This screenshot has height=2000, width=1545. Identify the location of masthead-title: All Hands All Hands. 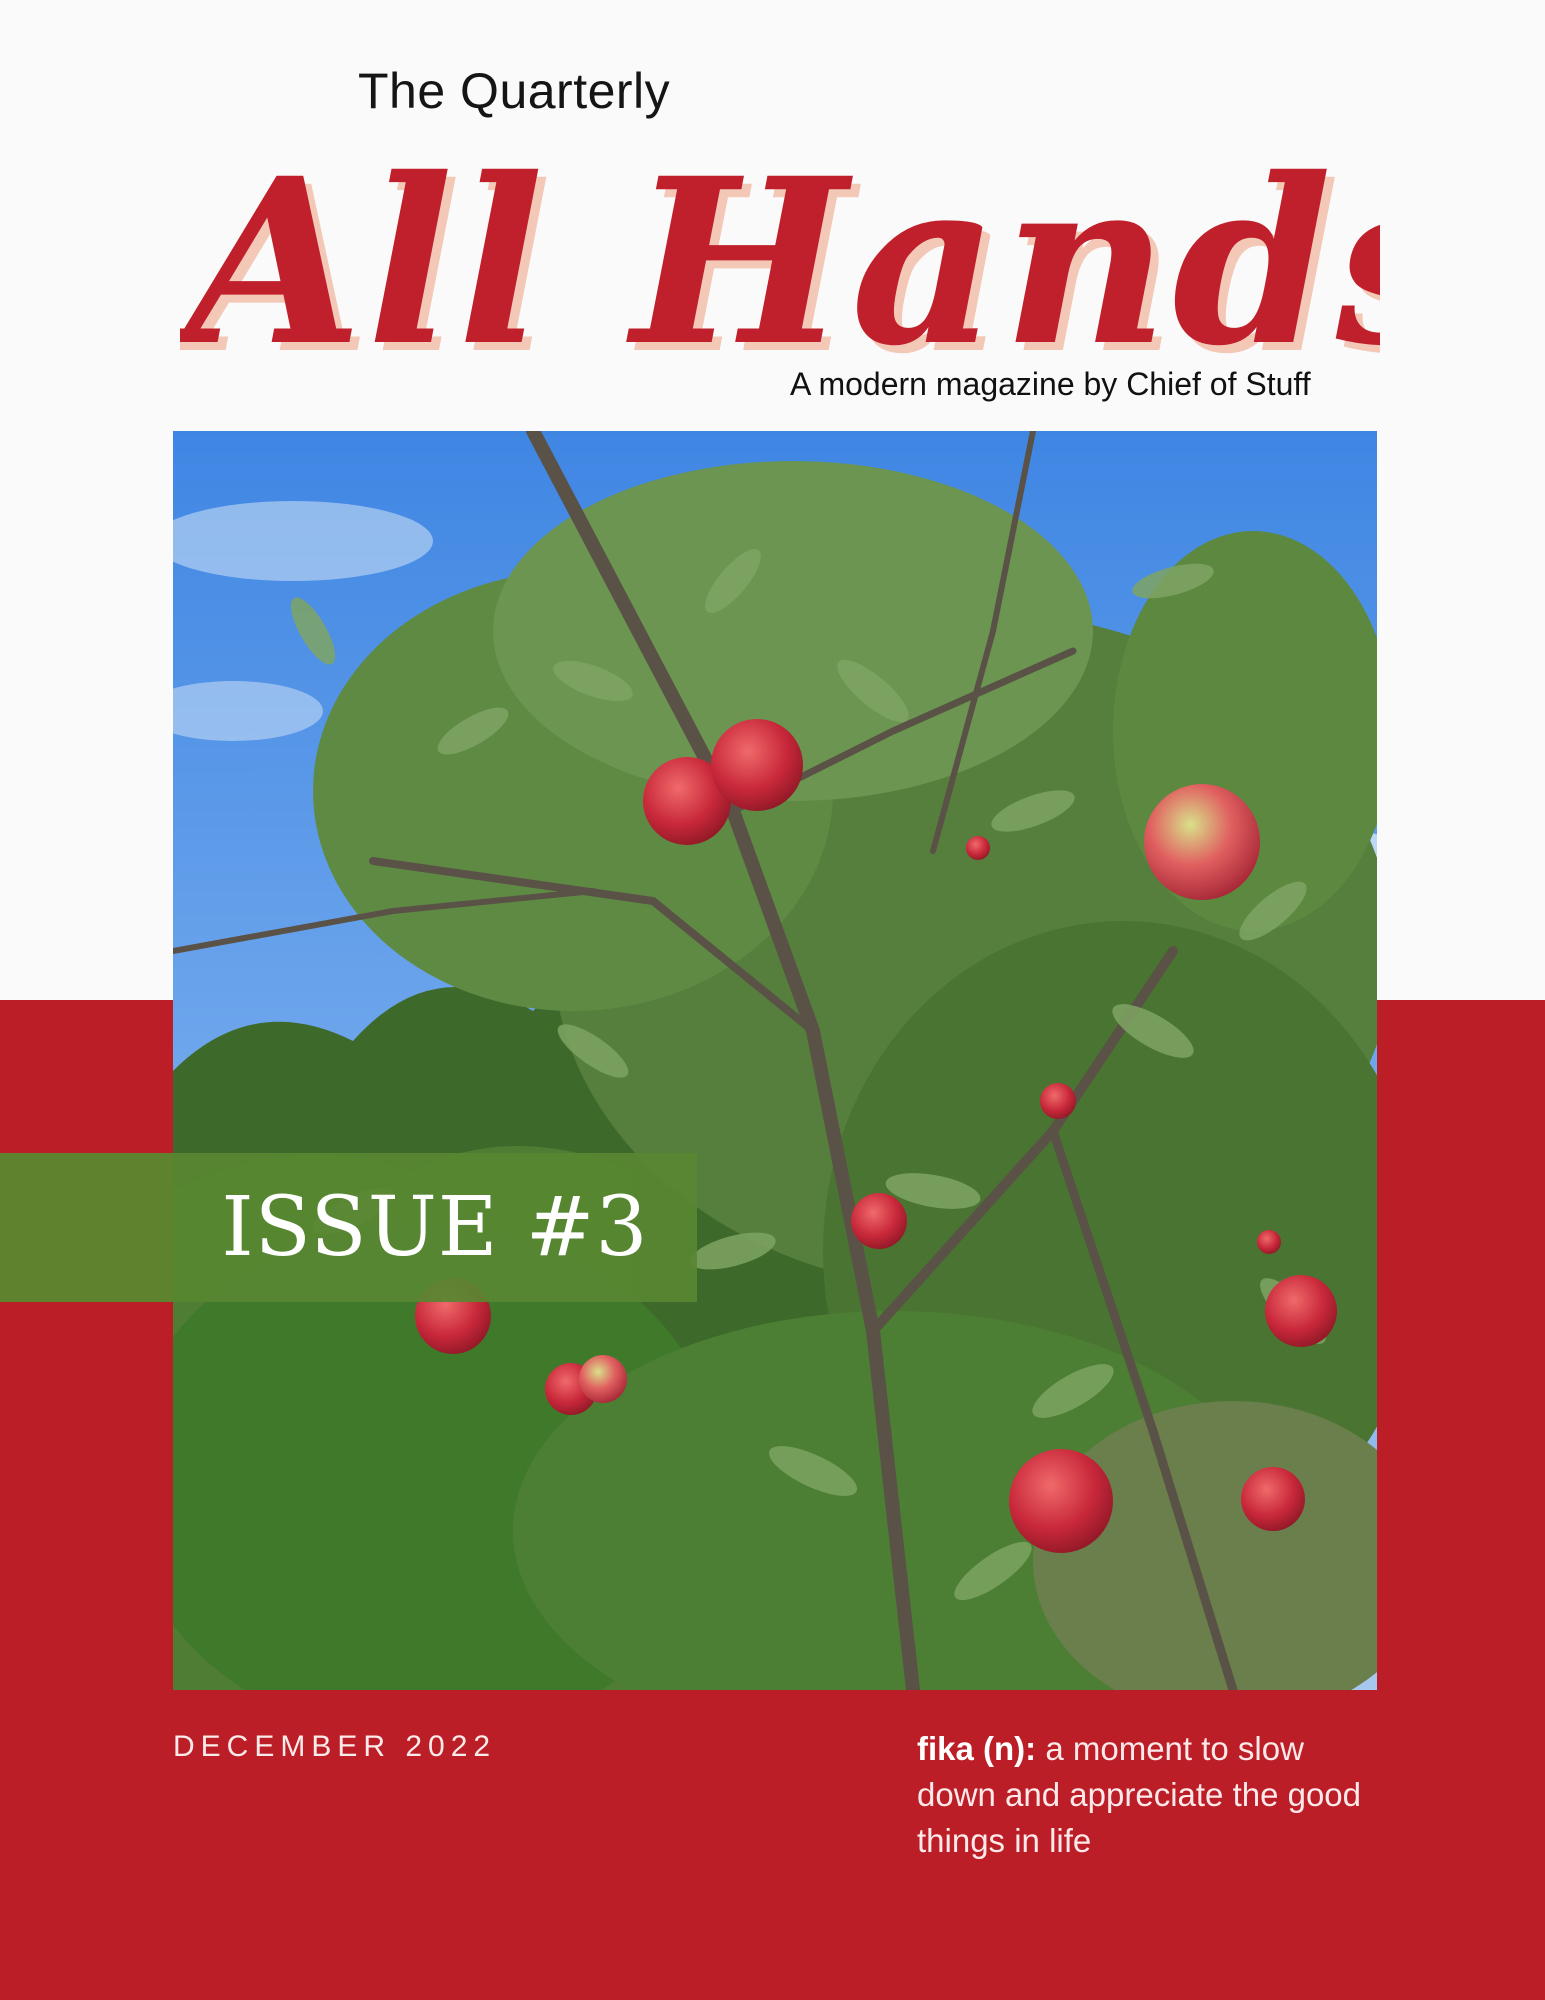
(820, 252).